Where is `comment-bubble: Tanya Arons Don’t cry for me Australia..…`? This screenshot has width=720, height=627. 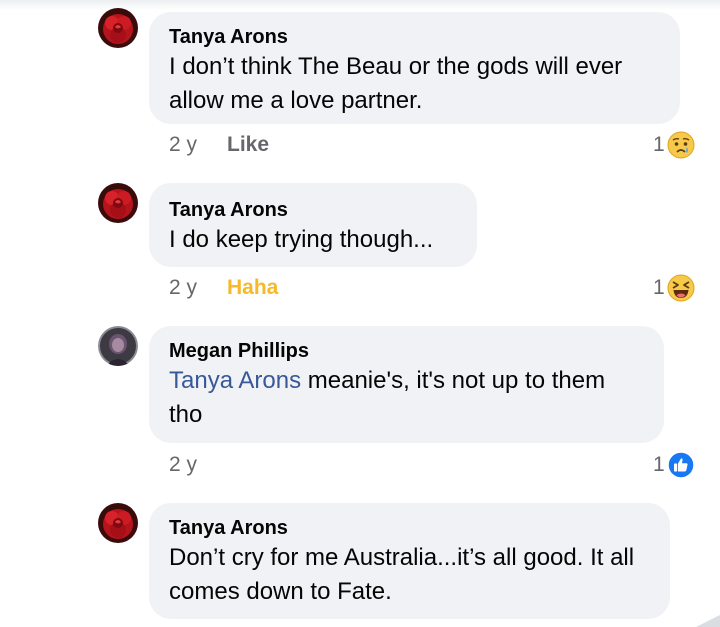
comment-bubble: Tanya Arons Don’t cry for me Australia..… is located at coordinates (409, 561).